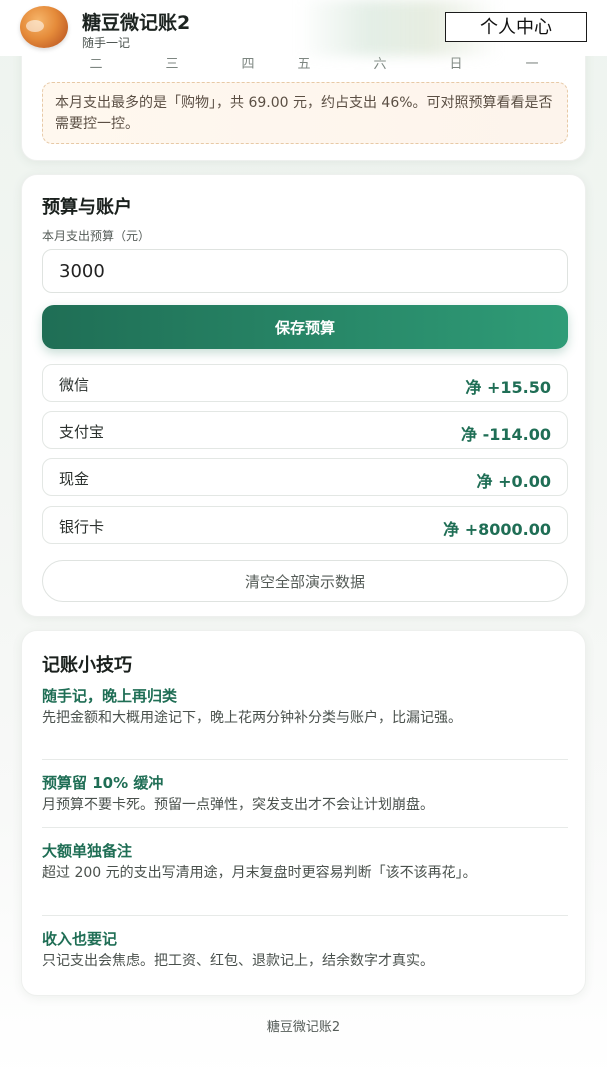  I want to click on budget-input, so click(305, 271).